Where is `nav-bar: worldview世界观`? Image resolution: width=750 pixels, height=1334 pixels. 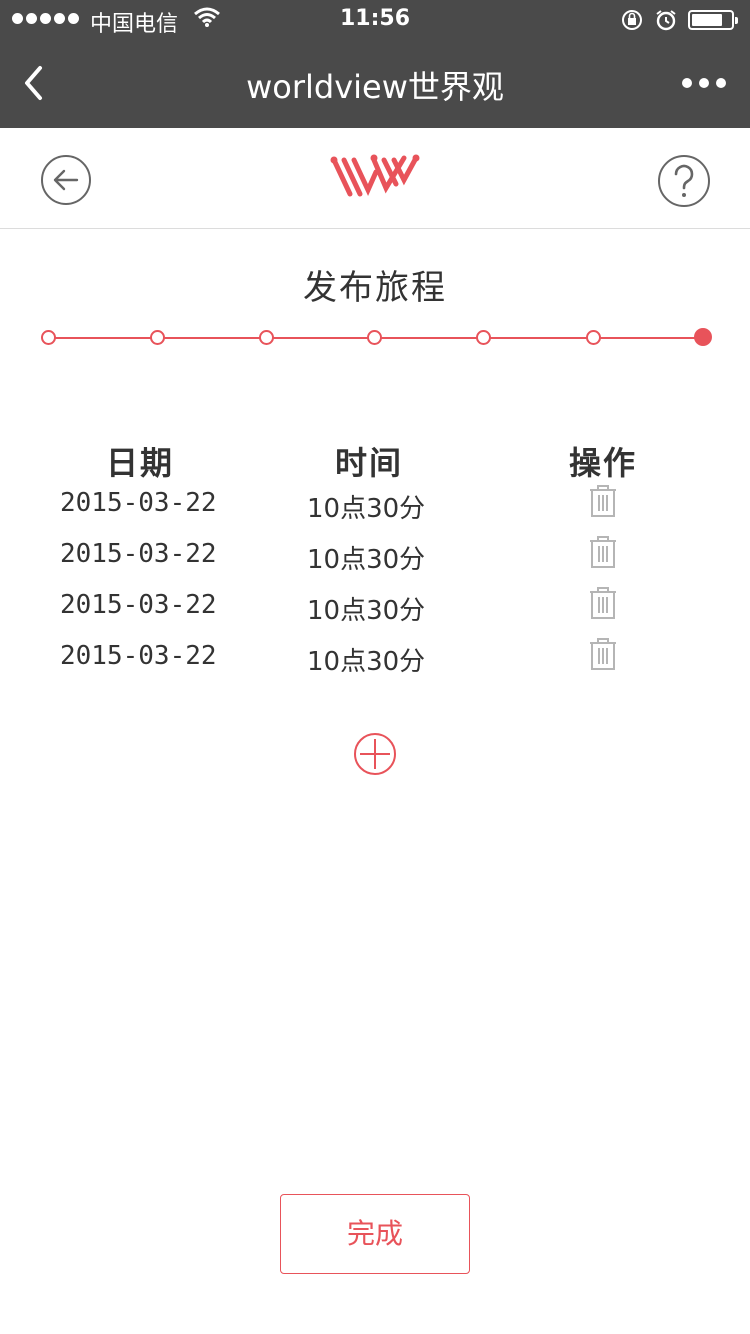
nav-bar: worldview世界观 is located at coordinates (375, 84).